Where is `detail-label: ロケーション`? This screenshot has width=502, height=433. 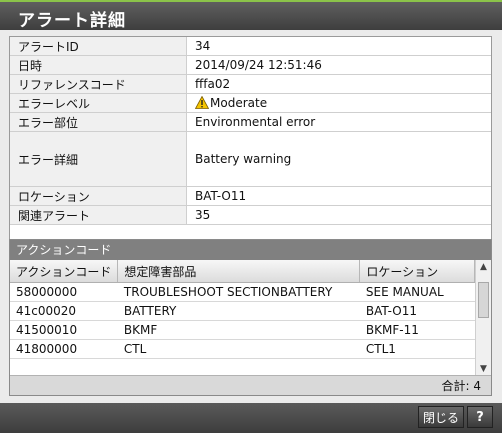 detail-label: ロケーション is located at coordinates (98, 196).